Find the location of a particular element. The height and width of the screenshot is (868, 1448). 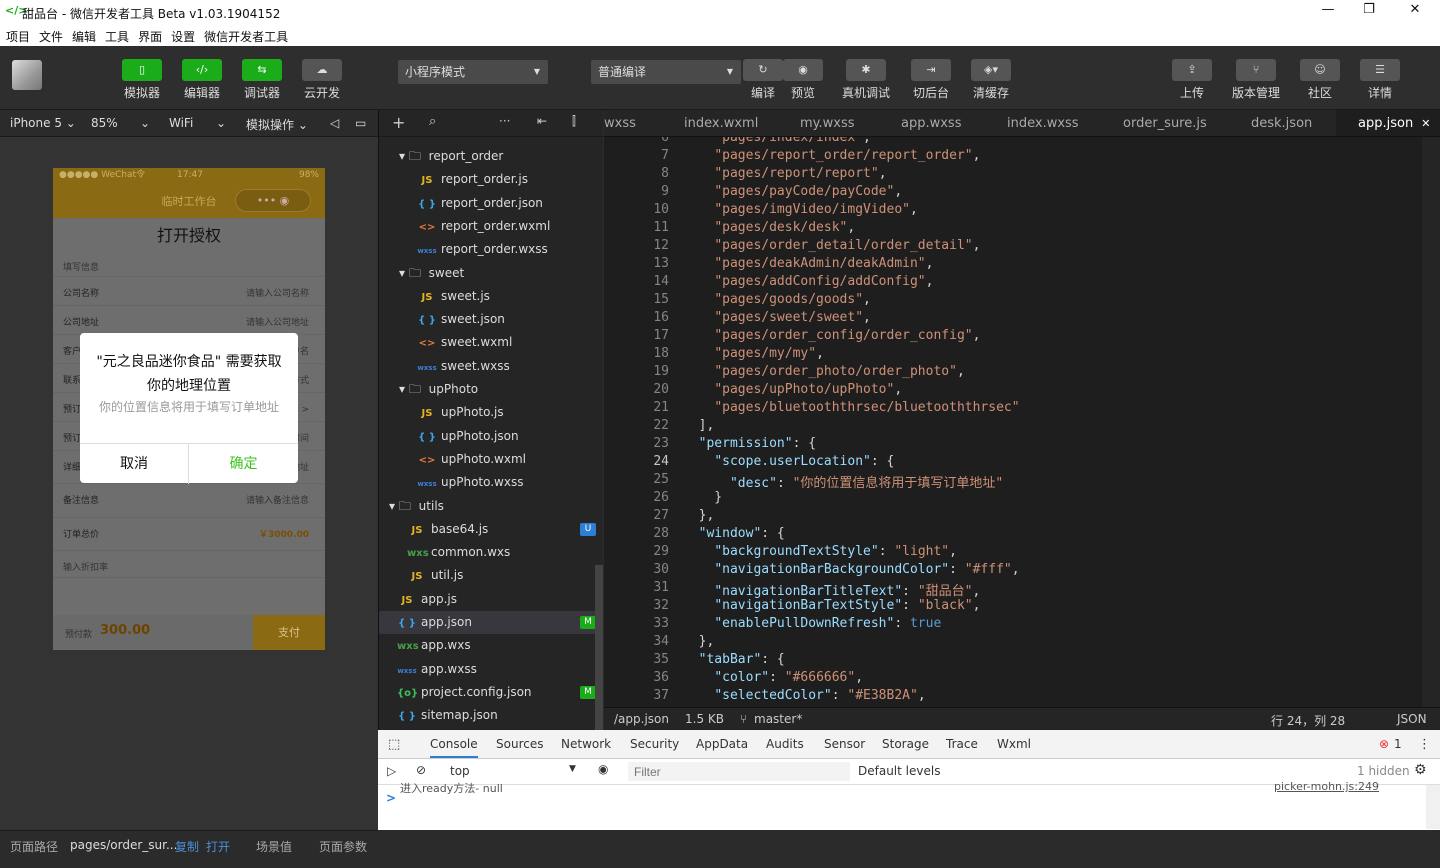

menu-settings: 设置 is located at coordinates (181, 34).